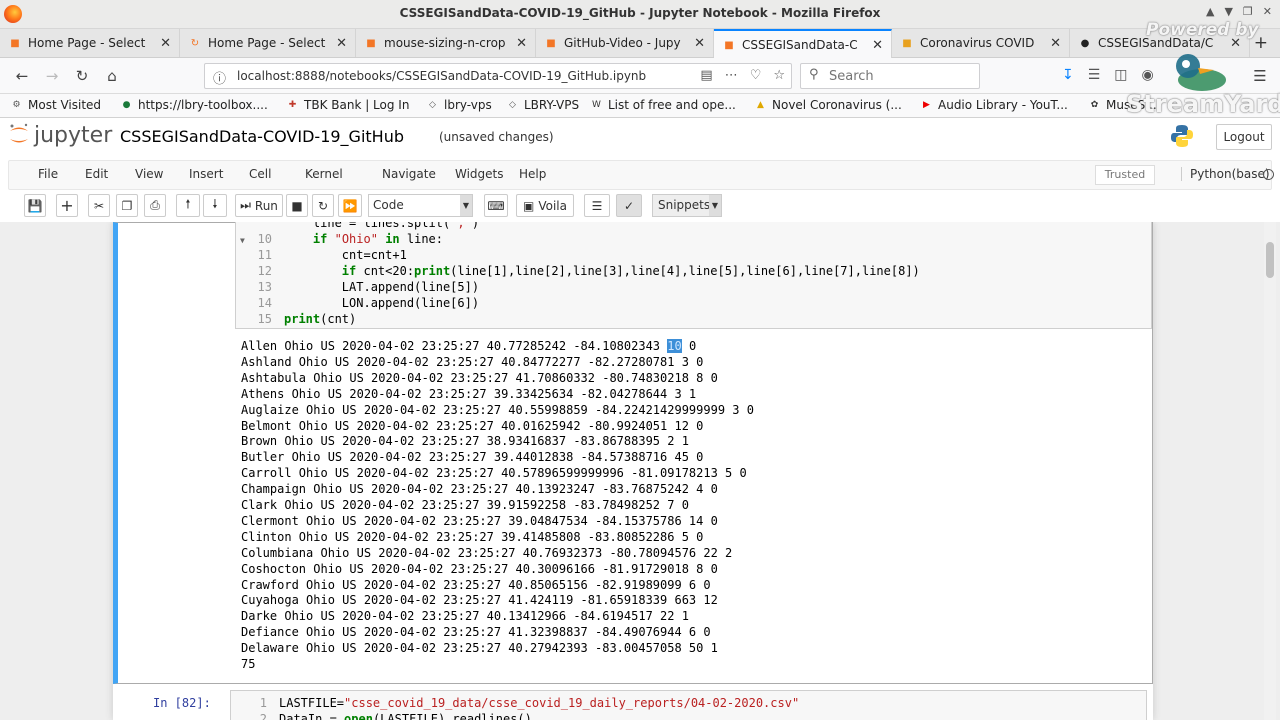 The image size is (1280, 720). I want to click on scrollbar-thumb, so click(1270, 260).